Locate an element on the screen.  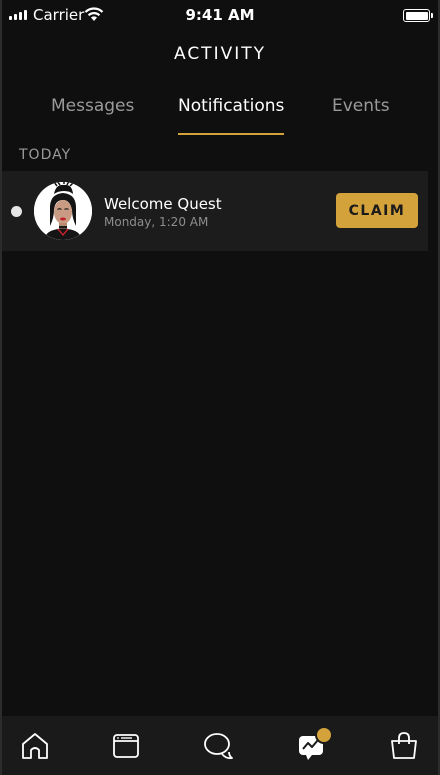
nav-activity is located at coordinates (314, 744).